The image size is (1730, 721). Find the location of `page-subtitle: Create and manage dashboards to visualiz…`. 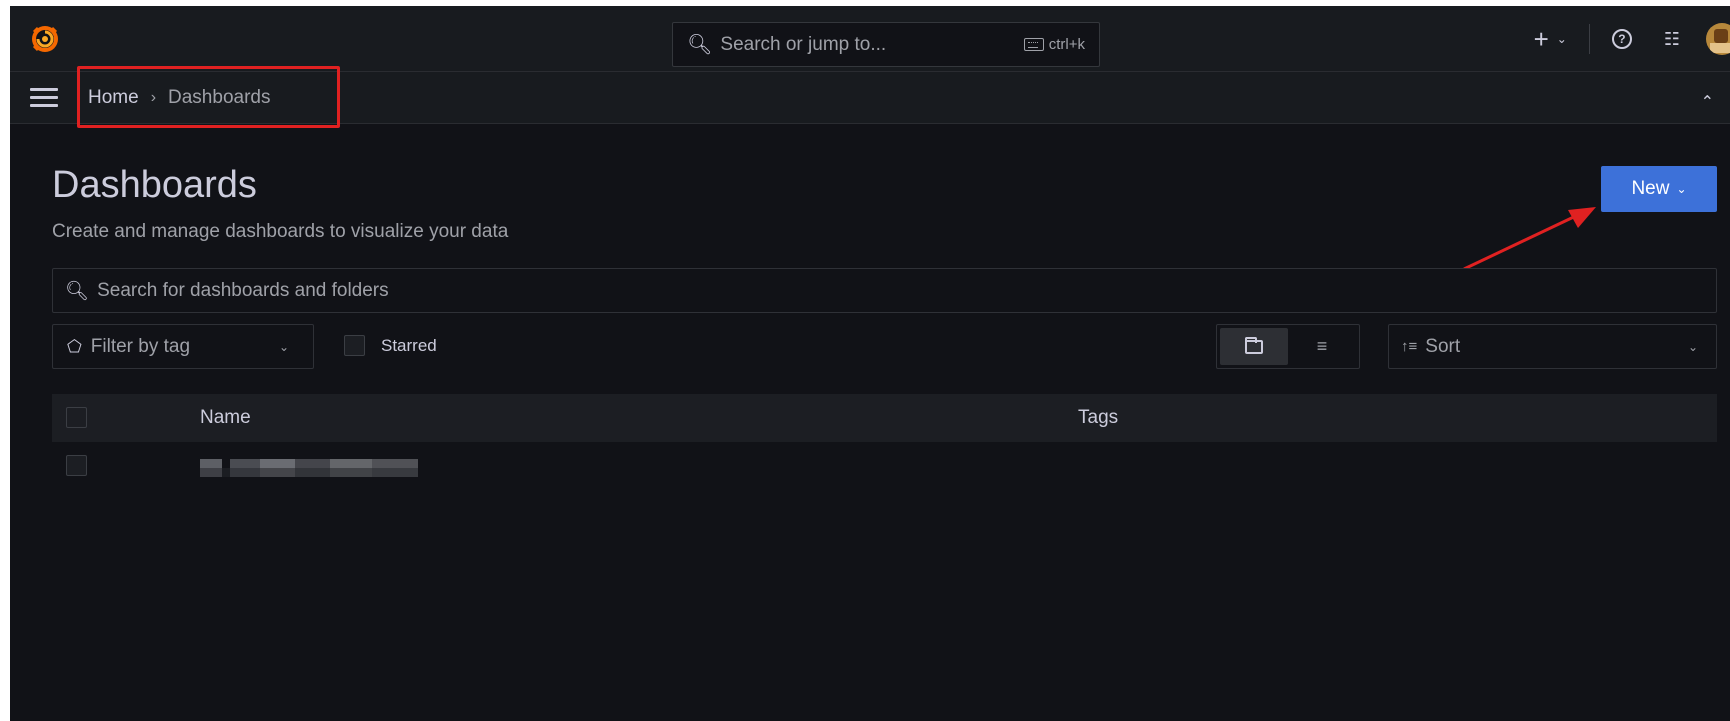

page-subtitle: Create and manage dashboards to visualiz… is located at coordinates (280, 231).